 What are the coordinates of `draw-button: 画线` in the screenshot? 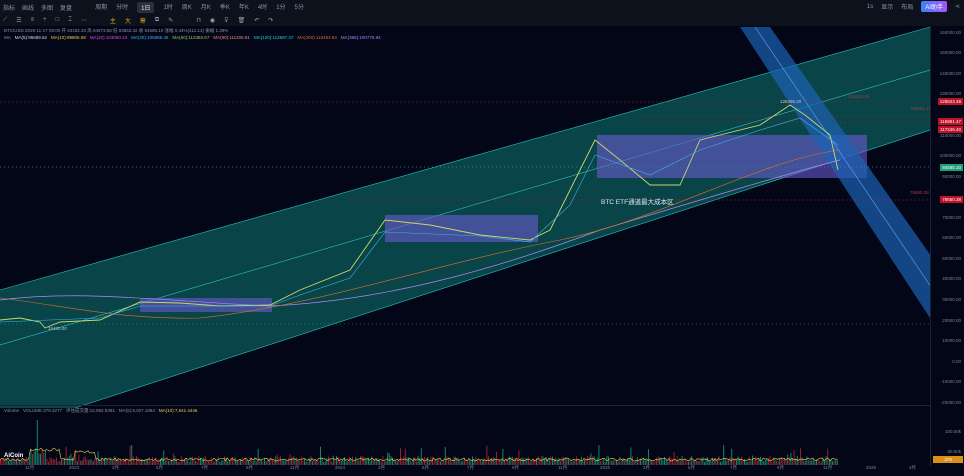 It's located at (28, 7).